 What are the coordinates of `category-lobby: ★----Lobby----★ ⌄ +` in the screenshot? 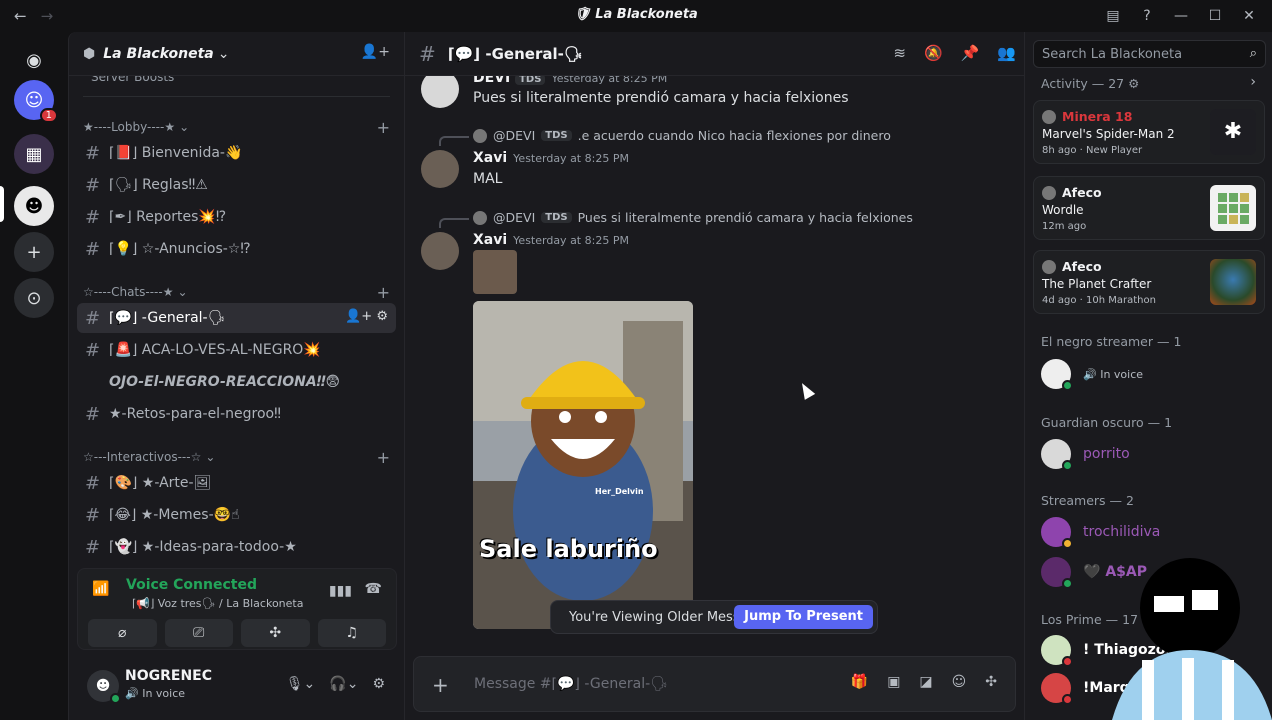 It's located at (236, 127).